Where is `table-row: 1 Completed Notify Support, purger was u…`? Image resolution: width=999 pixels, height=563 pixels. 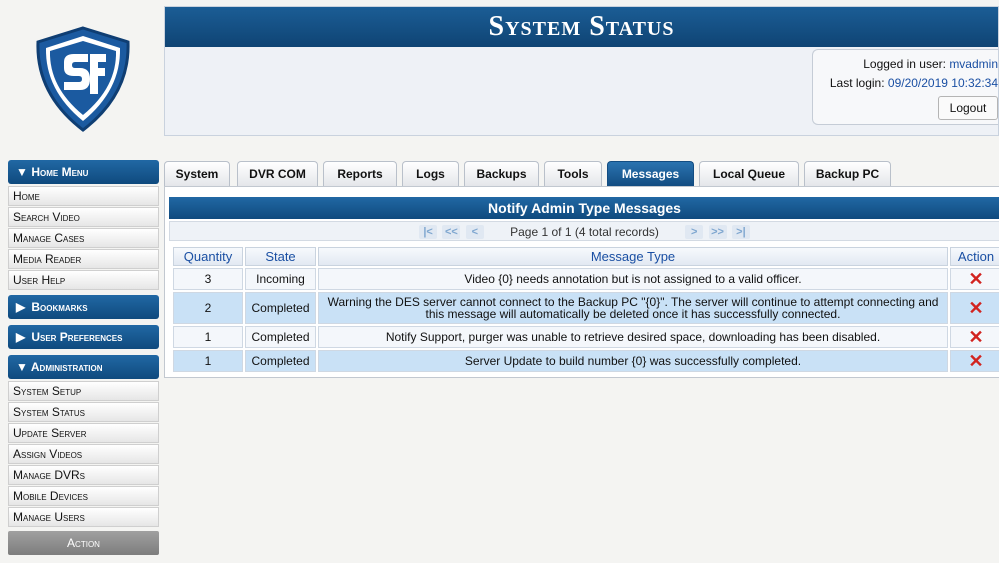
table-row: 1 Completed Notify Support, purger was u… is located at coordinates (586, 337).